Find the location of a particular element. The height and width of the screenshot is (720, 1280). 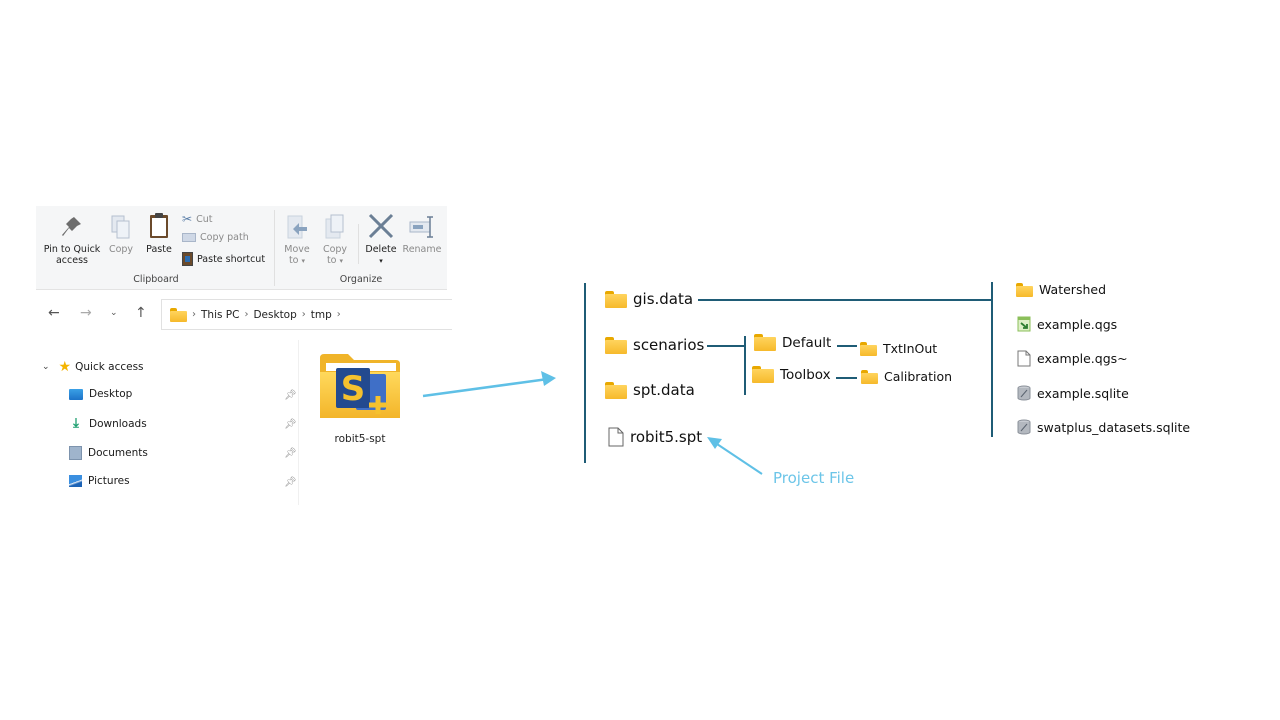

tree-item-example-sqlite: example.sqlite is located at coordinates (1073, 393).